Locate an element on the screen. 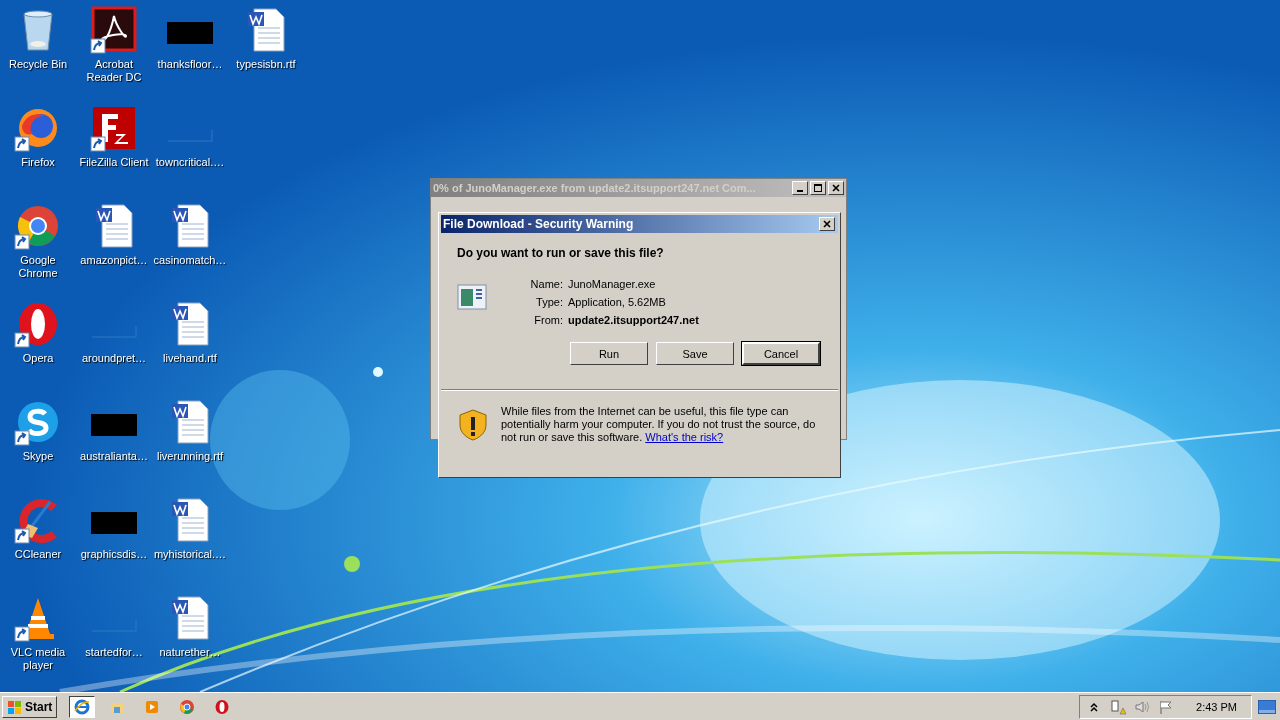  icon-label: Skype is located at coordinates (38, 456).